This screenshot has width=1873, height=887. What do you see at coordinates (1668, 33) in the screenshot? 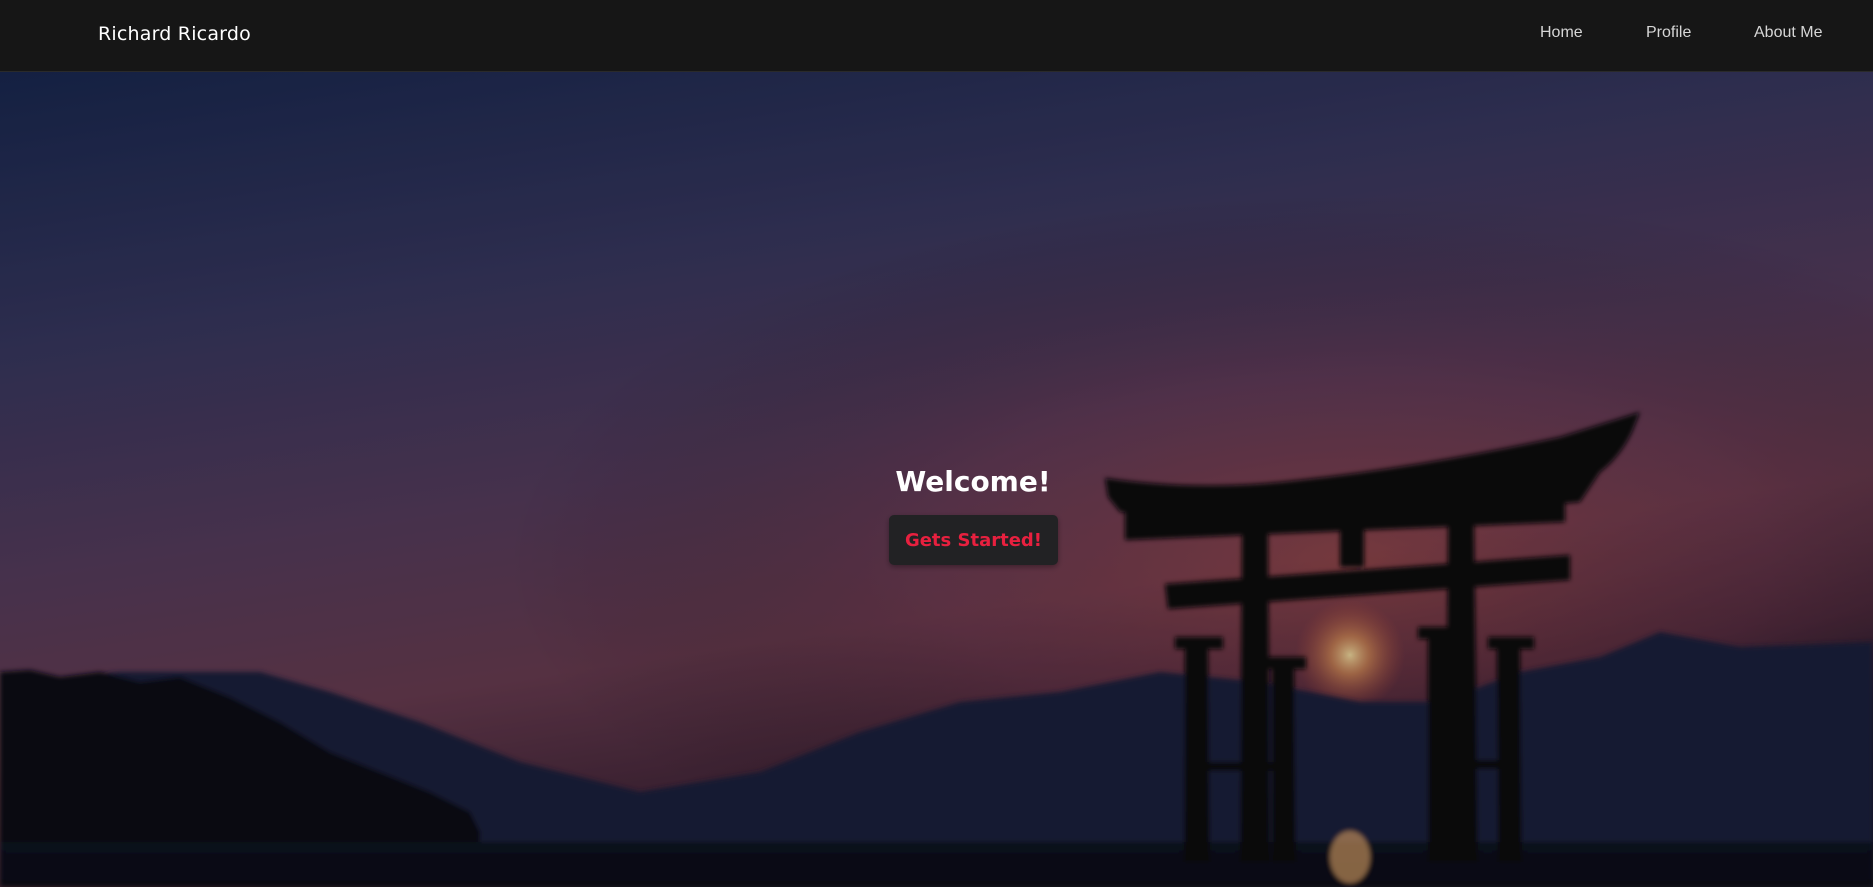
I see `nav-link-profile: Profile` at bounding box center [1668, 33].